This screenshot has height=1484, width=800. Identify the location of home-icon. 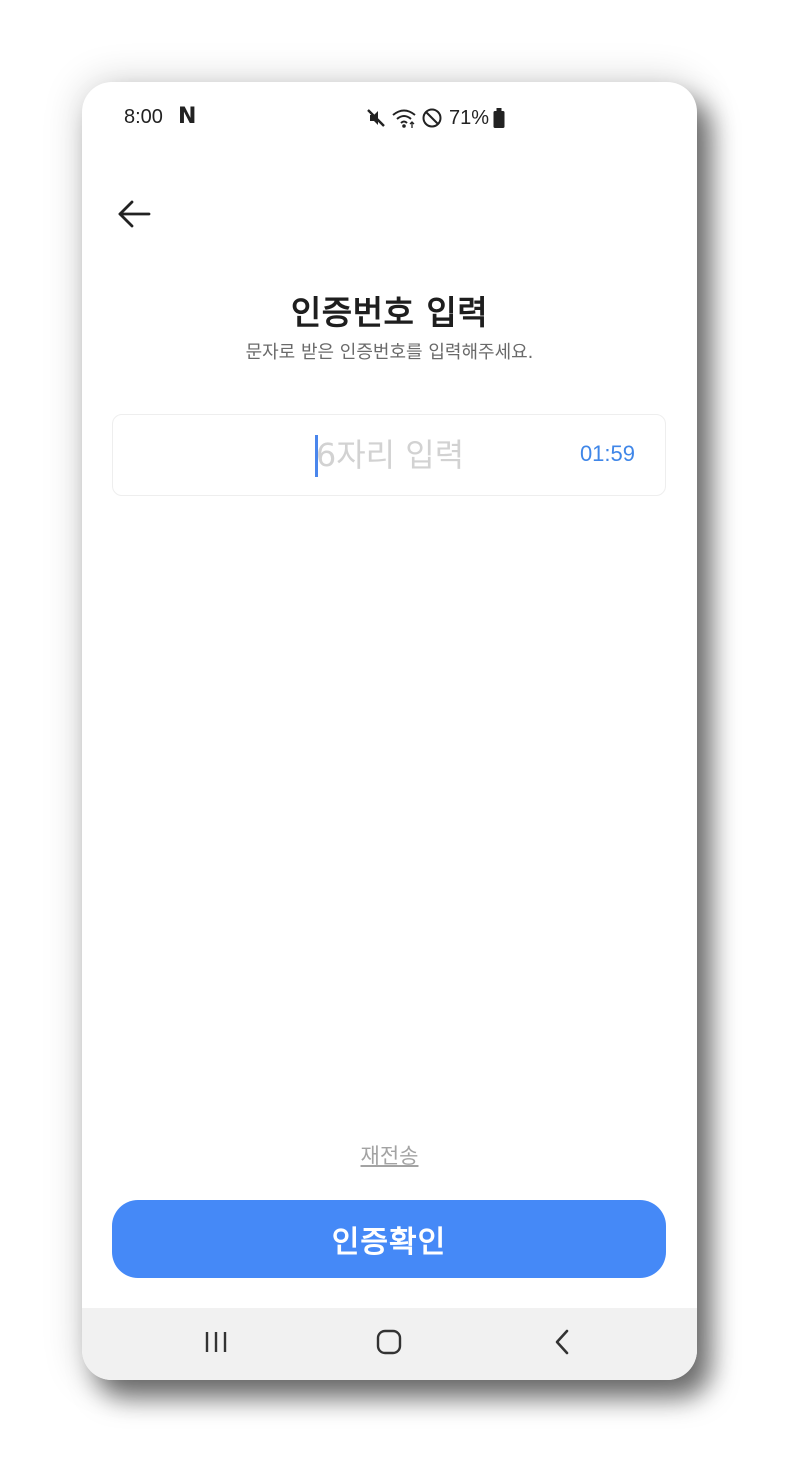
(389, 1344).